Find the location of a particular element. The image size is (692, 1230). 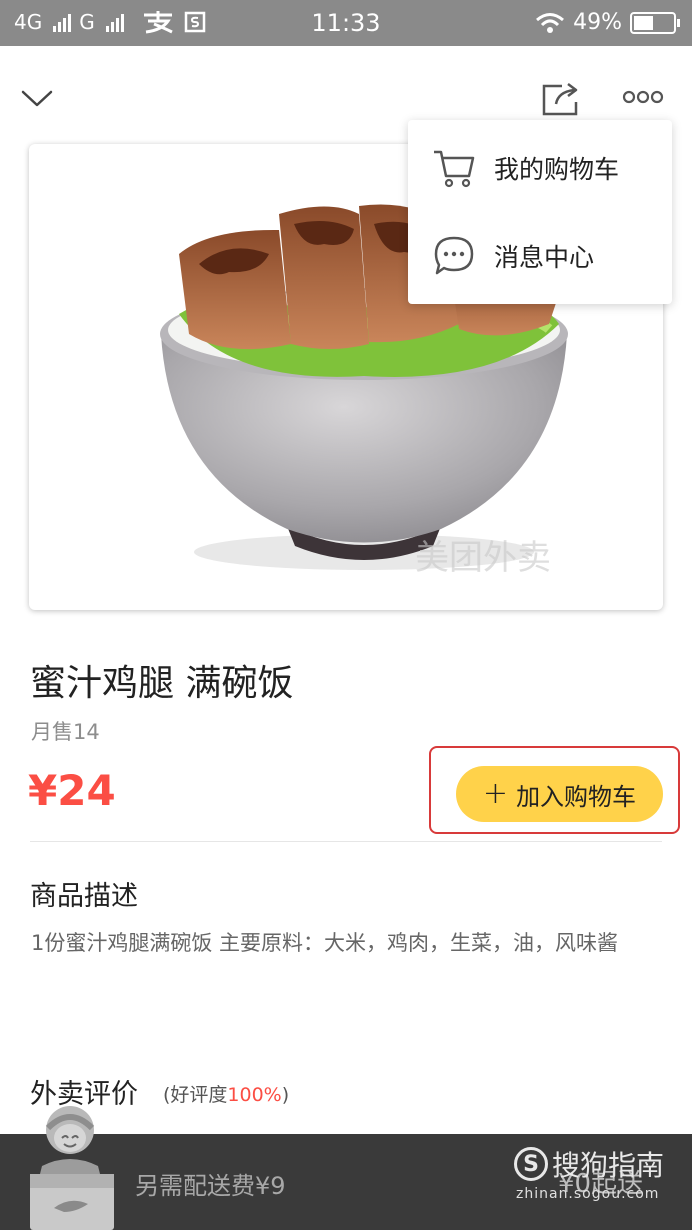

menu-item-messages: 消息中心 is located at coordinates (540, 256).